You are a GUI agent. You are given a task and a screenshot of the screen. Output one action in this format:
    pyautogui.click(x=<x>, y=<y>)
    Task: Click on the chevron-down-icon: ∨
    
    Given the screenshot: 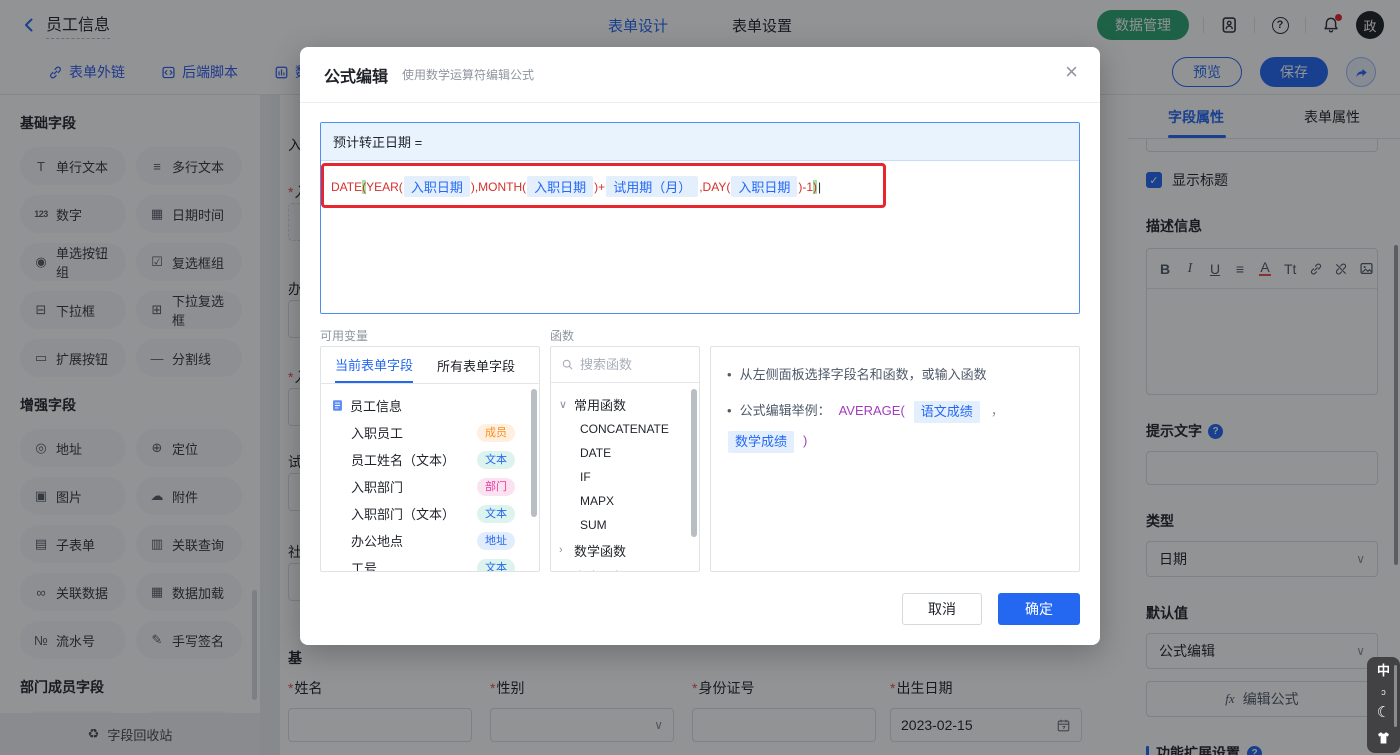 What is the action you would take?
    pyautogui.click(x=563, y=404)
    